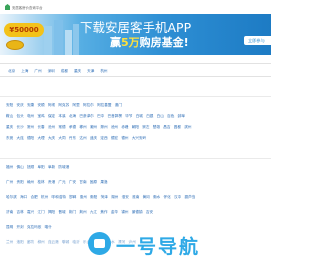 The height and width of the screenshot is (269, 320). I want to click on city-link: 丹东, so click(72, 138).